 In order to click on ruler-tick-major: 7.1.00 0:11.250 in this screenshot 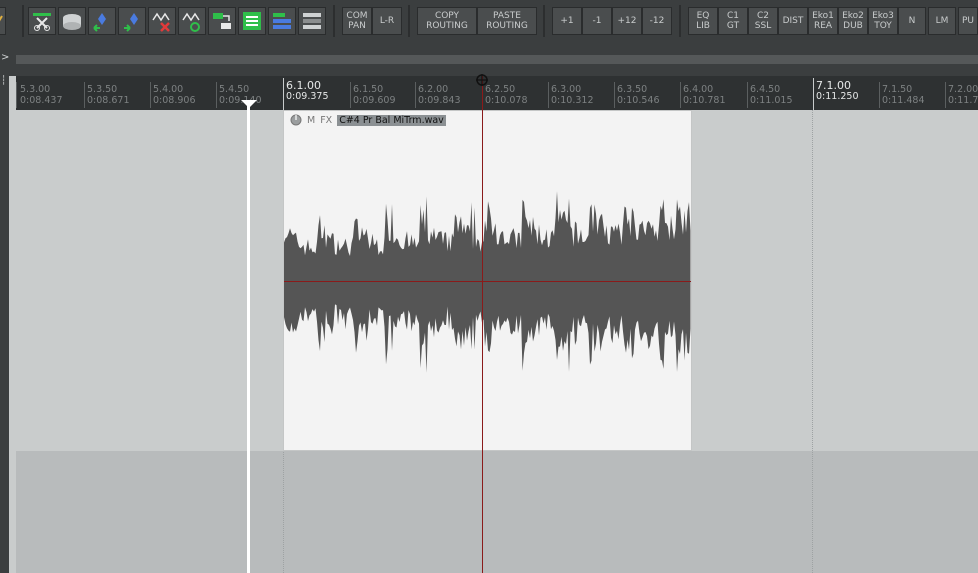, I will do `click(837, 90)`.